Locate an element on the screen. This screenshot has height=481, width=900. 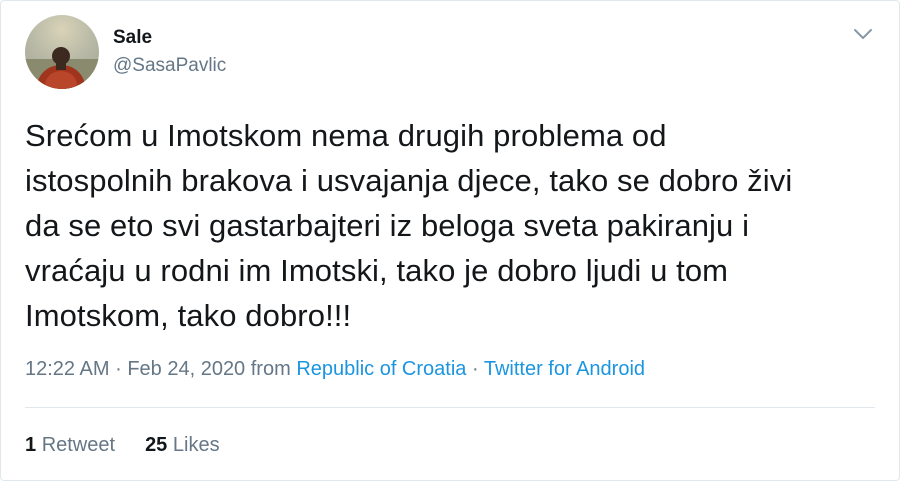
divider is located at coordinates (450, 407).